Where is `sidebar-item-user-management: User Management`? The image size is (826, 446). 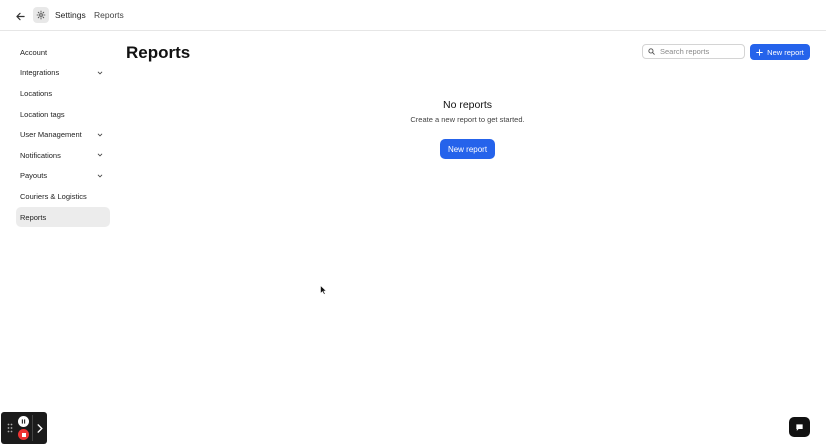 sidebar-item-user-management: User Management is located at coordinates (63, 134).